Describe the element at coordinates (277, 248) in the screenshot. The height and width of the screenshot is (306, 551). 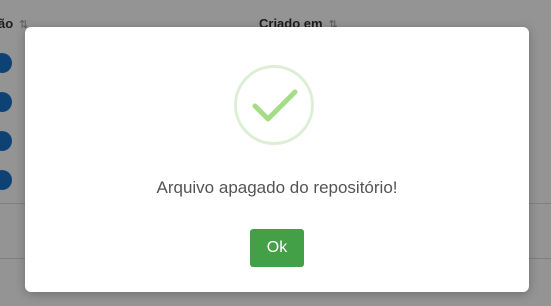
I see `ok-button: Ok` at that location.